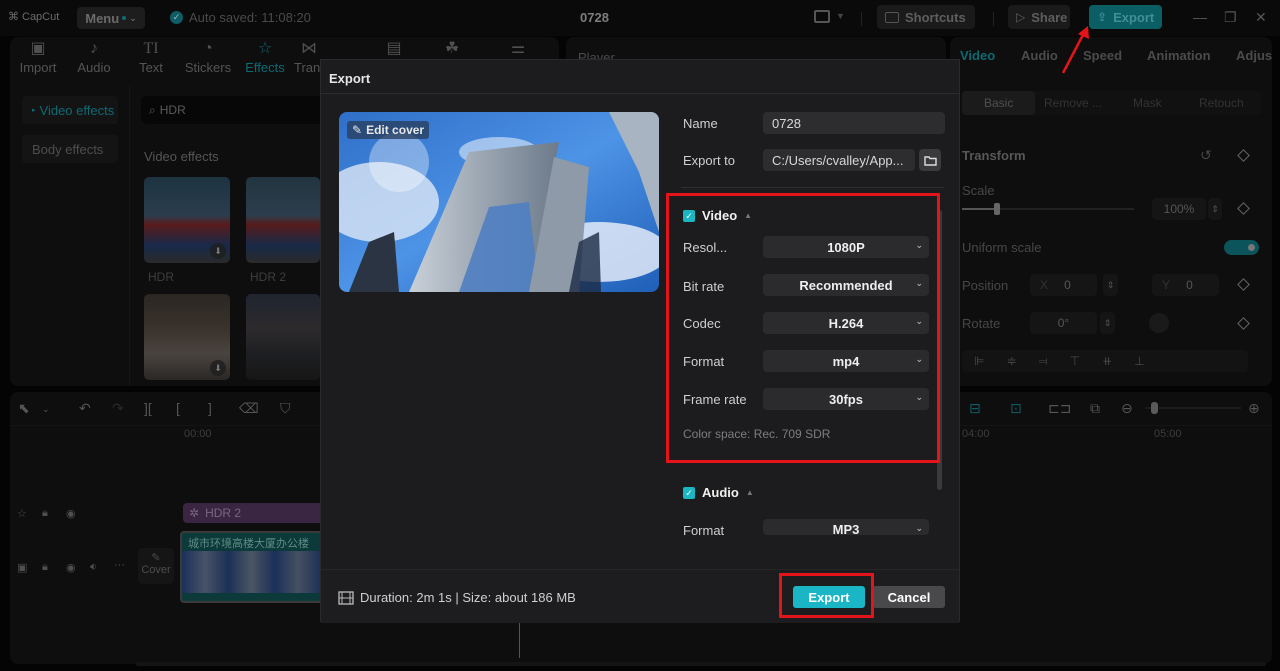 This screenshot has width=1280, height=671. What do you see at coordinates (1043, 361) in the screenshot?
I see `align-right-icon: ⫤` at bounding box center [1043, 361].